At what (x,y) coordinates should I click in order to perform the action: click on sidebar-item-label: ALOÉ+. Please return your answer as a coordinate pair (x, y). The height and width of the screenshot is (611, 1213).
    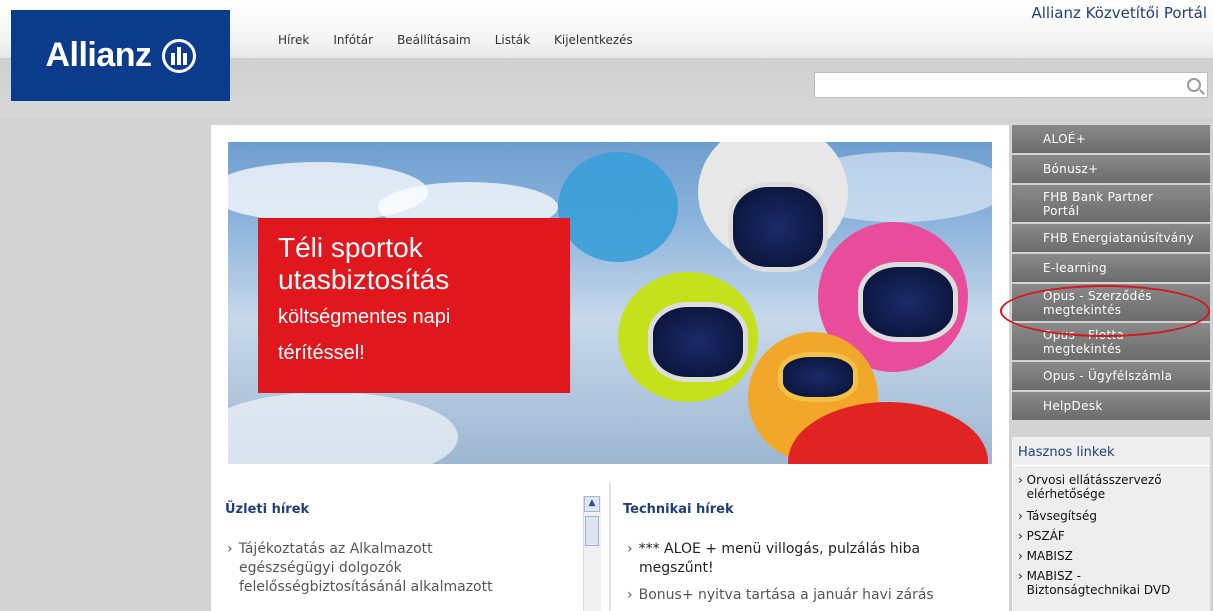
    Looking at the image, I should click on (1065, 139).